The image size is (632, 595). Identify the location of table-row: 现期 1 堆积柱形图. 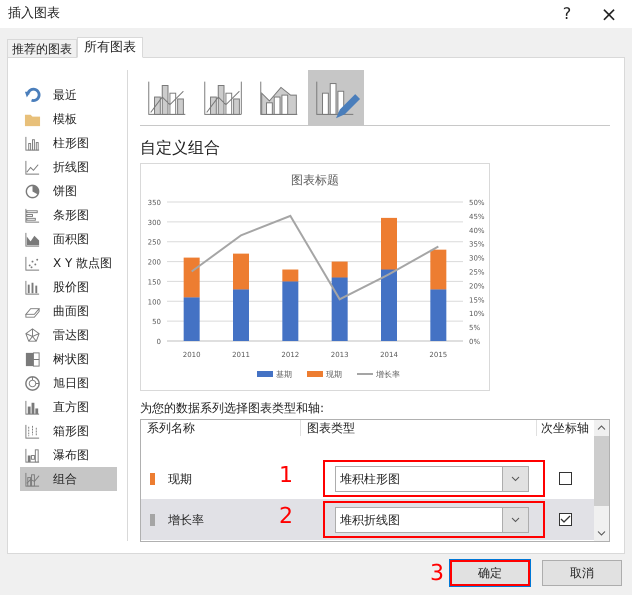
(367, 478).